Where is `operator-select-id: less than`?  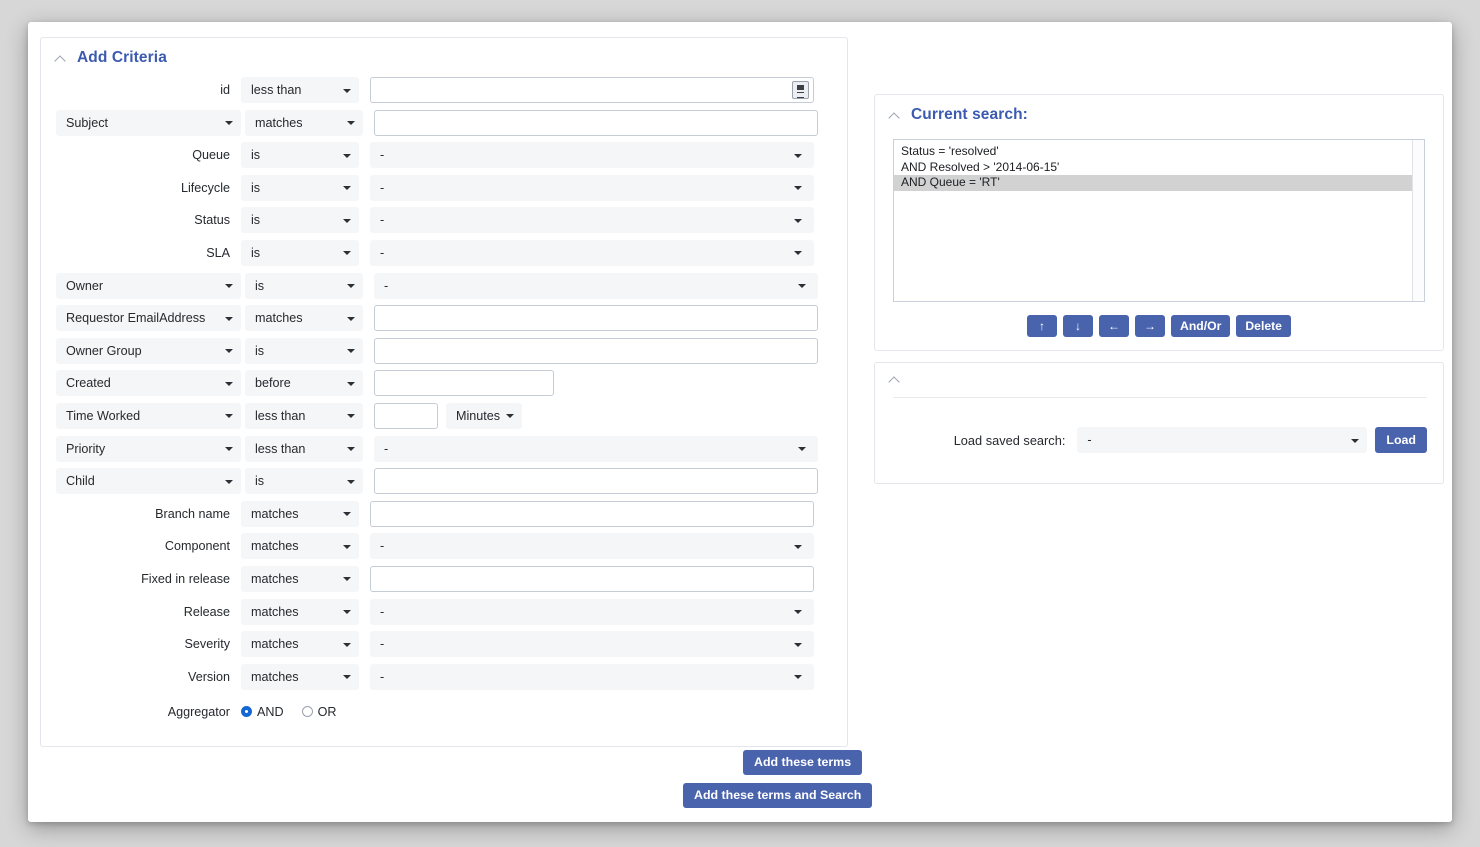 operator-select-id: less than is located at coordinates (300, 90).